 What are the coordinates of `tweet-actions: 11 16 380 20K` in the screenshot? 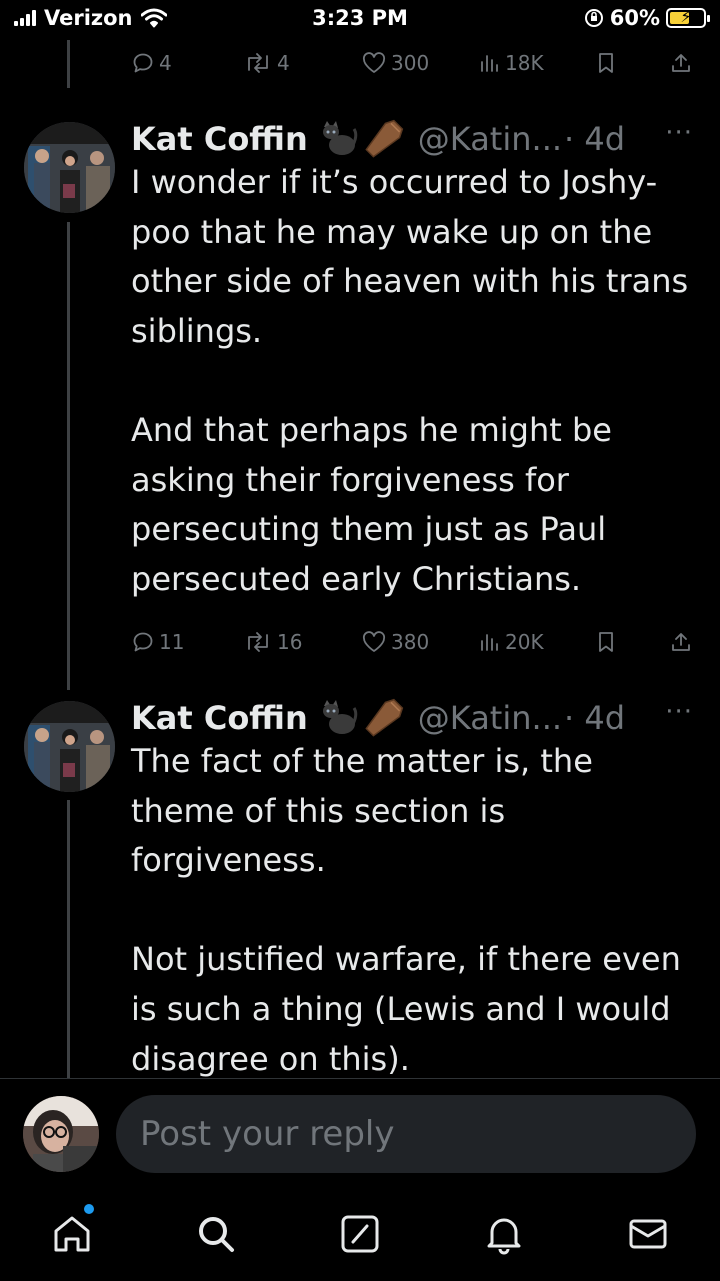 It's located at (416, 642).